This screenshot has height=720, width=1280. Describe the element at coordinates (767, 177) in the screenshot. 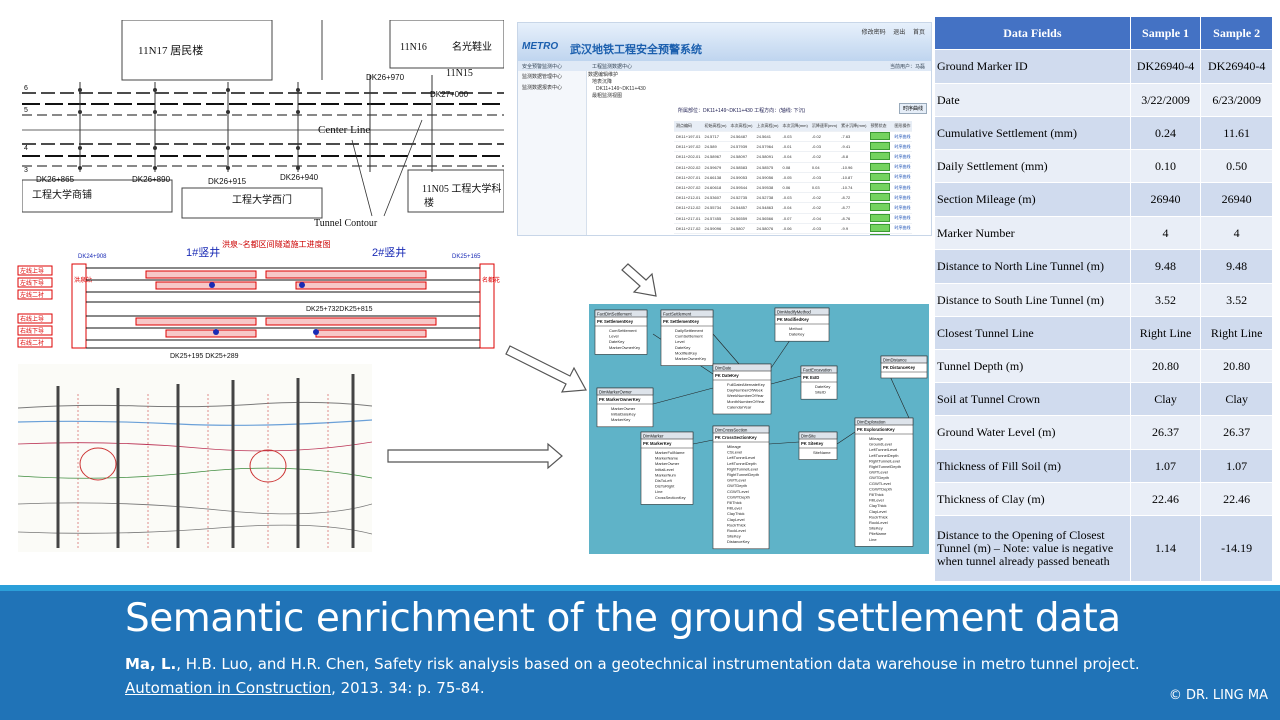

I see `table-cell: 24.59056` at that location.